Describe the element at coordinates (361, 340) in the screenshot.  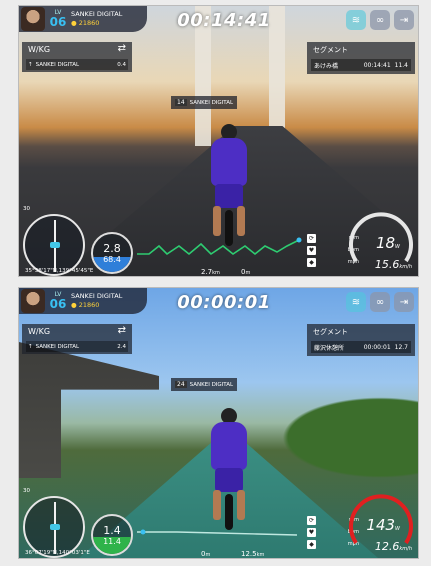
I see `segment-panel: セグメント 藤沢休憩所 00:00:01 12.7` at that location.